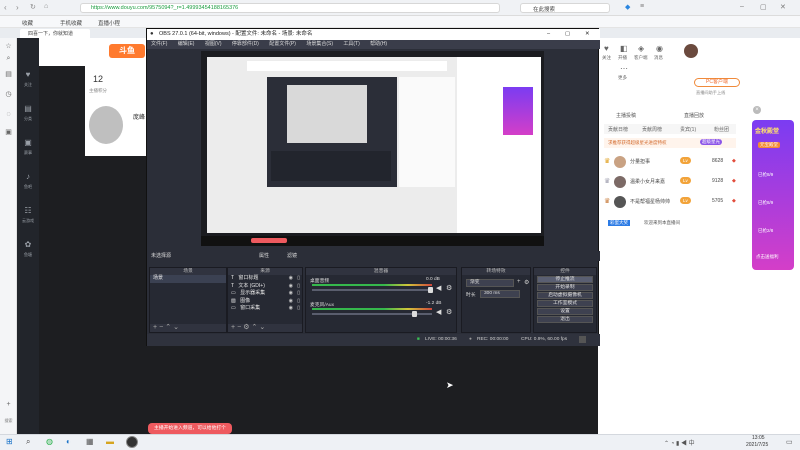 The width and height of the screenshot is (800, 450). Describe the element at coordinates (28, 109) in the screenshot. I see `category-icon: ▤` at that location.